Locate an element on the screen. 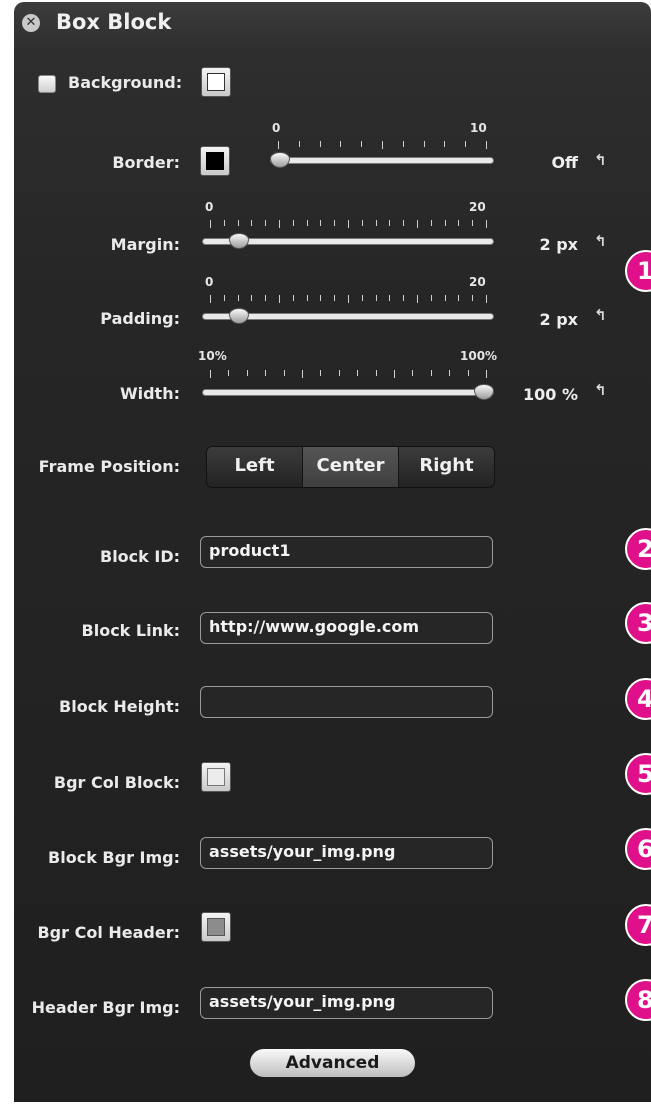 The height and width of the screenshot is (1104, 651). block-bgr-img-field: assets/your_img.png is located at coordinates (346, 853).